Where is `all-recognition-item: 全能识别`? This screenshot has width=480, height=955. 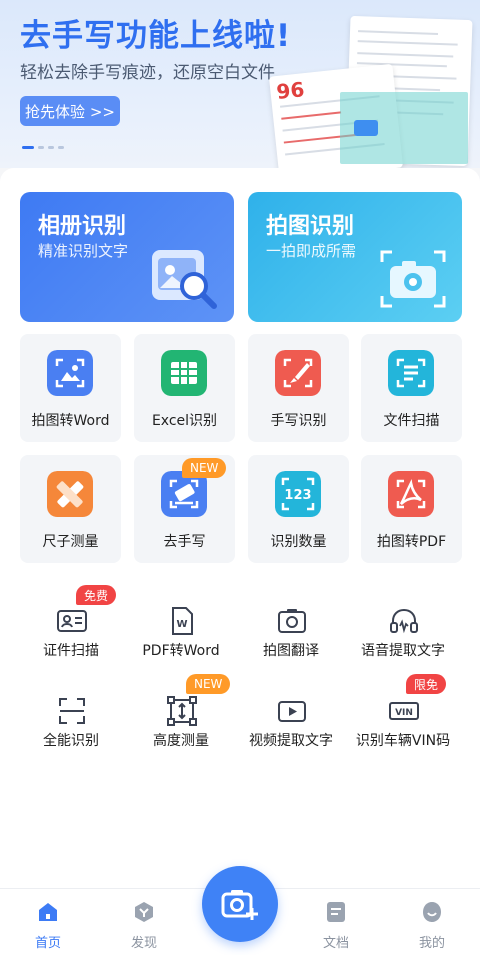
all-recognition-item: 全能识别 is located at coordinates (71, 723).